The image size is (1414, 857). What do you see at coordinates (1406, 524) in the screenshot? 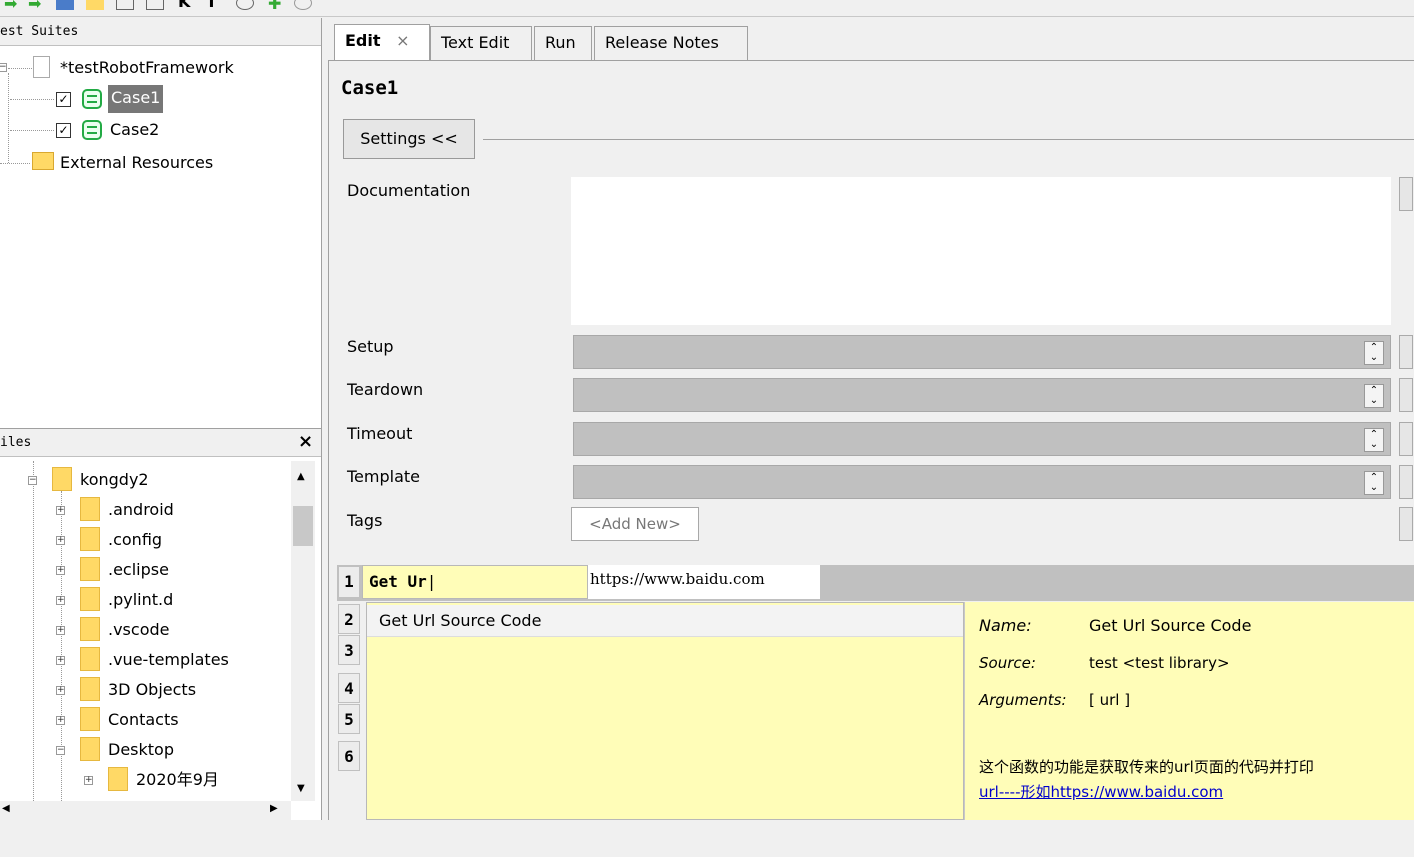
I see `tags-clear-button` at bounding box center [1406, 524].